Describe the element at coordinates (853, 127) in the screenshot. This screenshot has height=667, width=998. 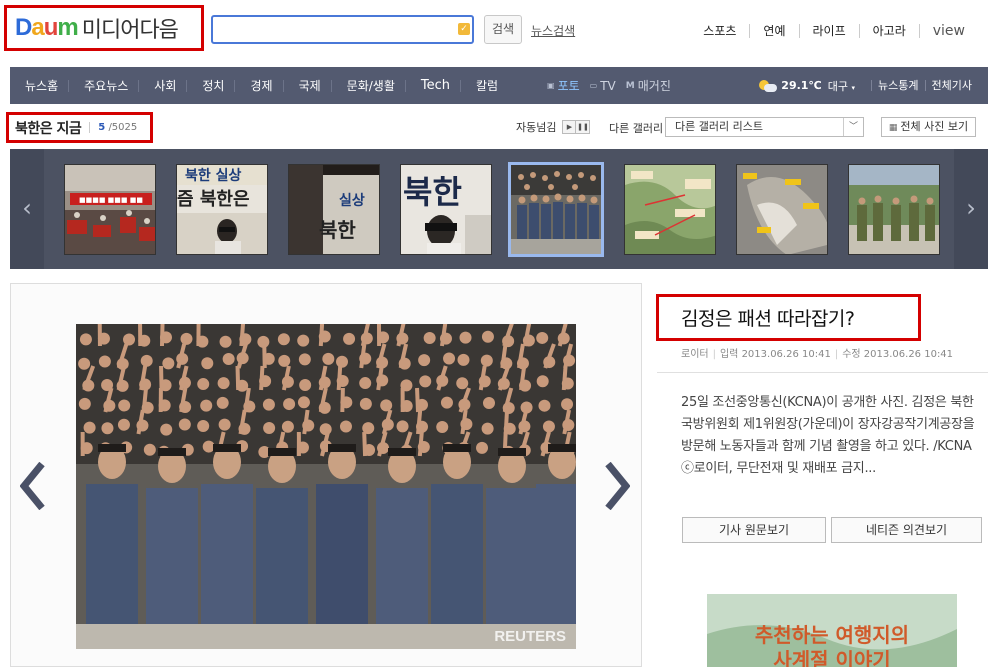
I see `chevron-down-icon: ﹀` at that location.